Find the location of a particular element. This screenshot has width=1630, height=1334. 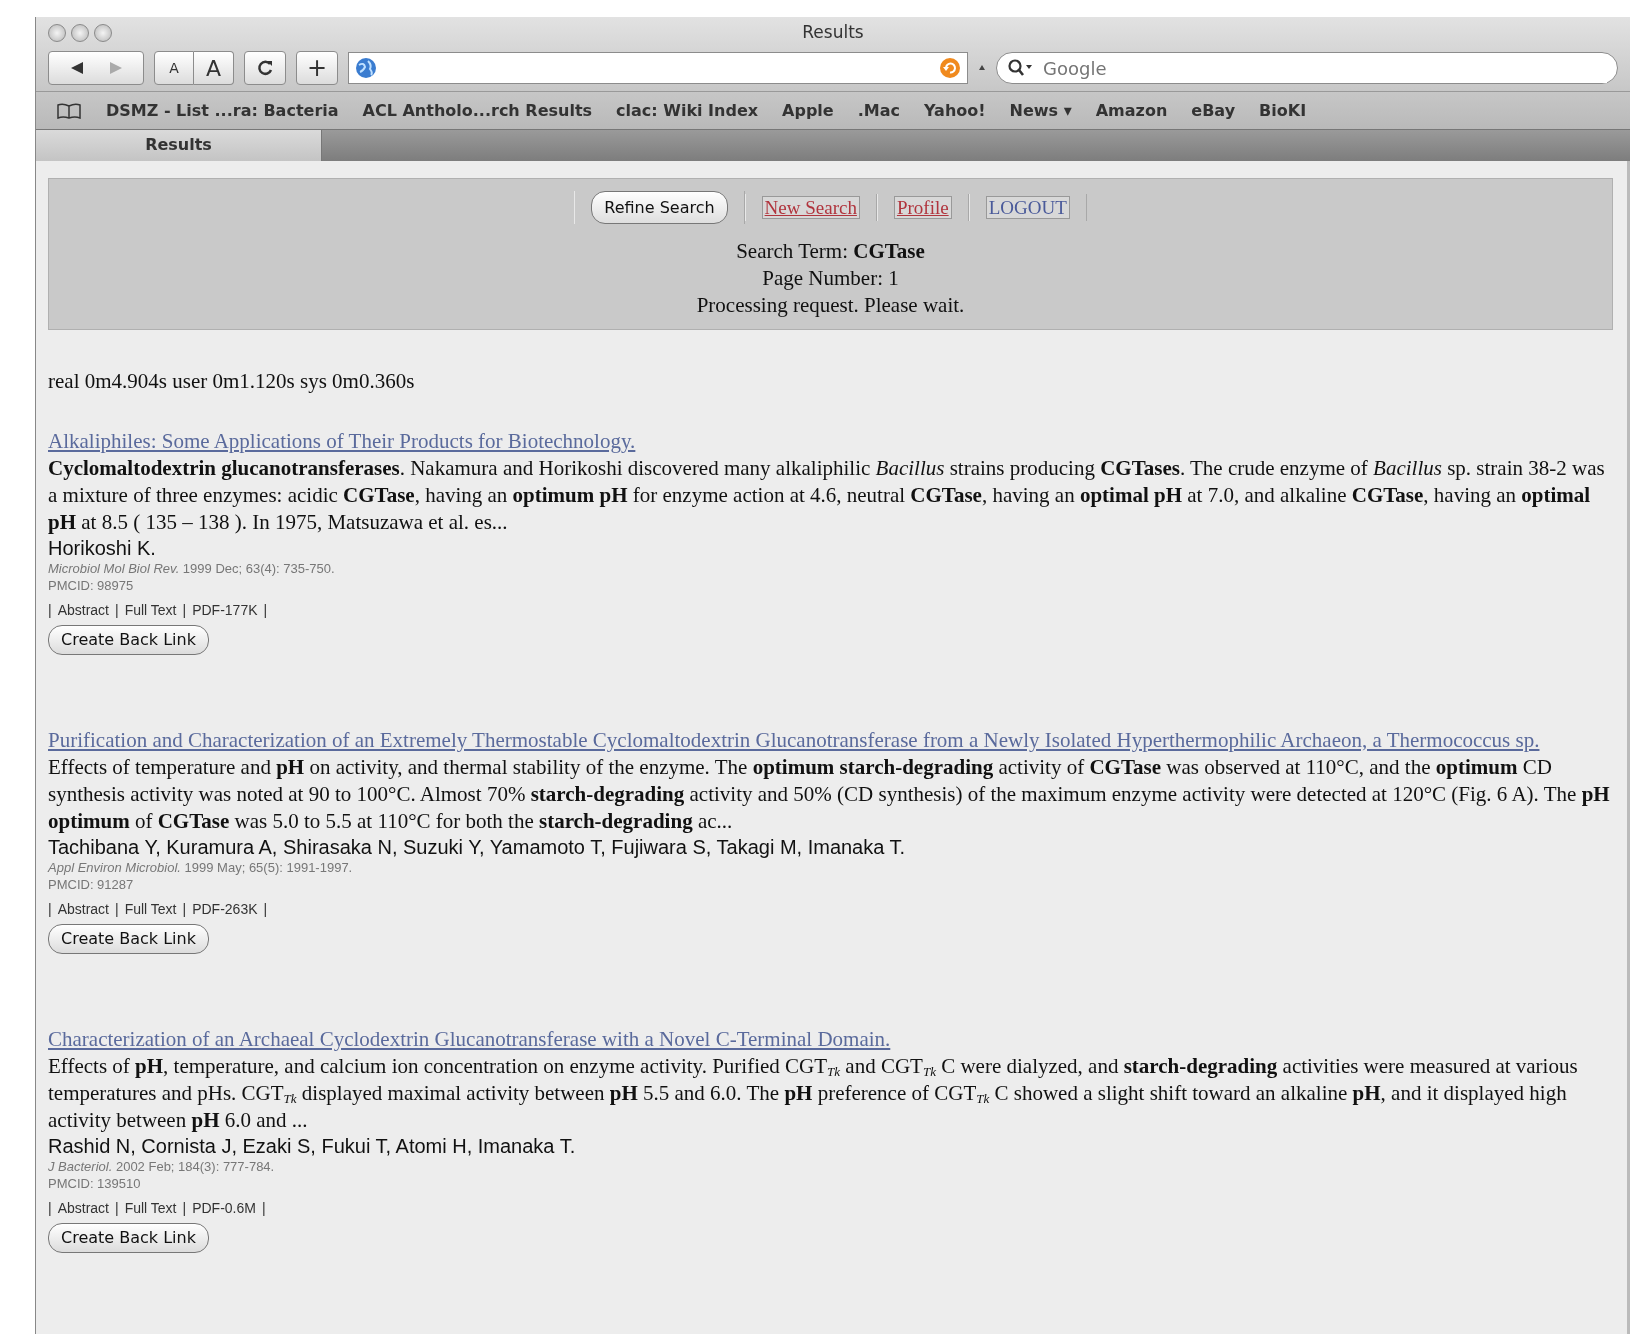

pmcid-text: PMCID: 139510 is located at coordinates (95, 1183).